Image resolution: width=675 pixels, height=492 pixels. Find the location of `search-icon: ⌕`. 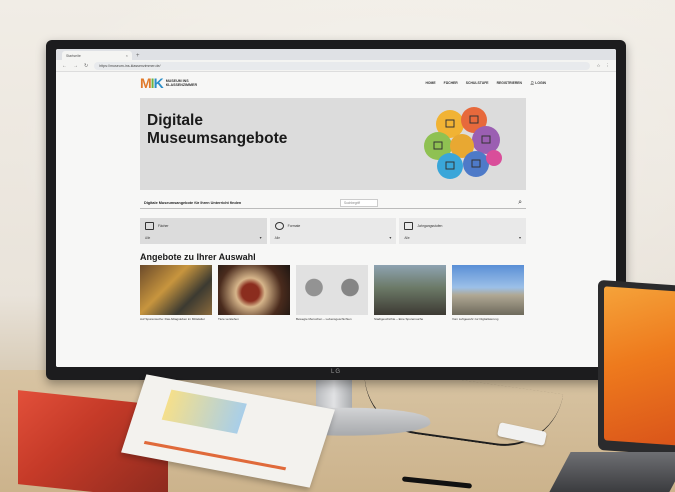

search-icon: ⌕ is located at coordinates (522, 203).